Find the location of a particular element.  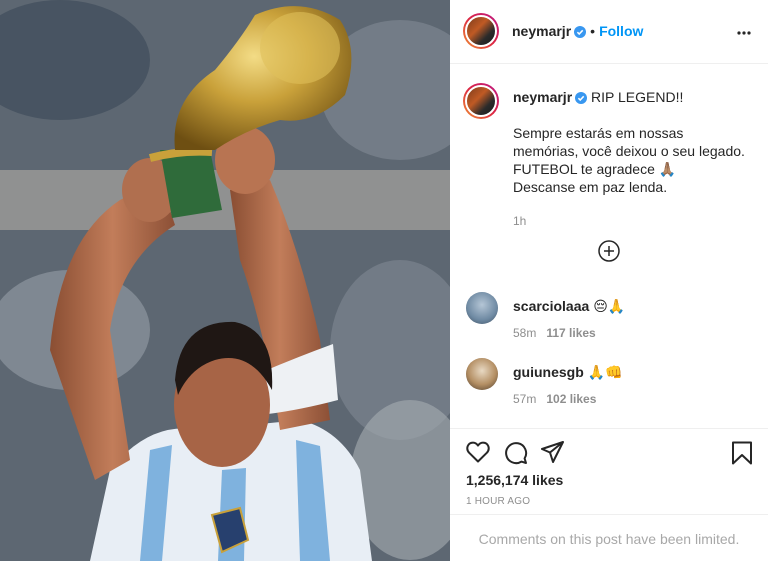

follow-button: Follow is located at coordinates (621, 31).